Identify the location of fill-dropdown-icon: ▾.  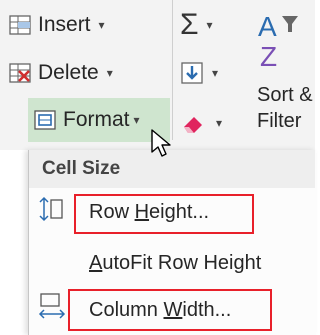
(215, 73).